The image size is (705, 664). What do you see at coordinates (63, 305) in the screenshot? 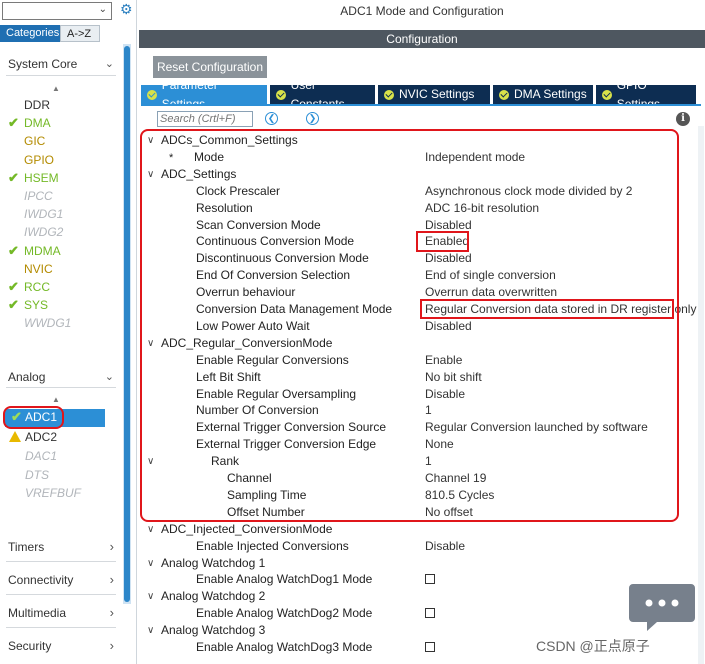
I see `sidebar-item-sys: ✔ SYS` at bounding box center [63, 305].